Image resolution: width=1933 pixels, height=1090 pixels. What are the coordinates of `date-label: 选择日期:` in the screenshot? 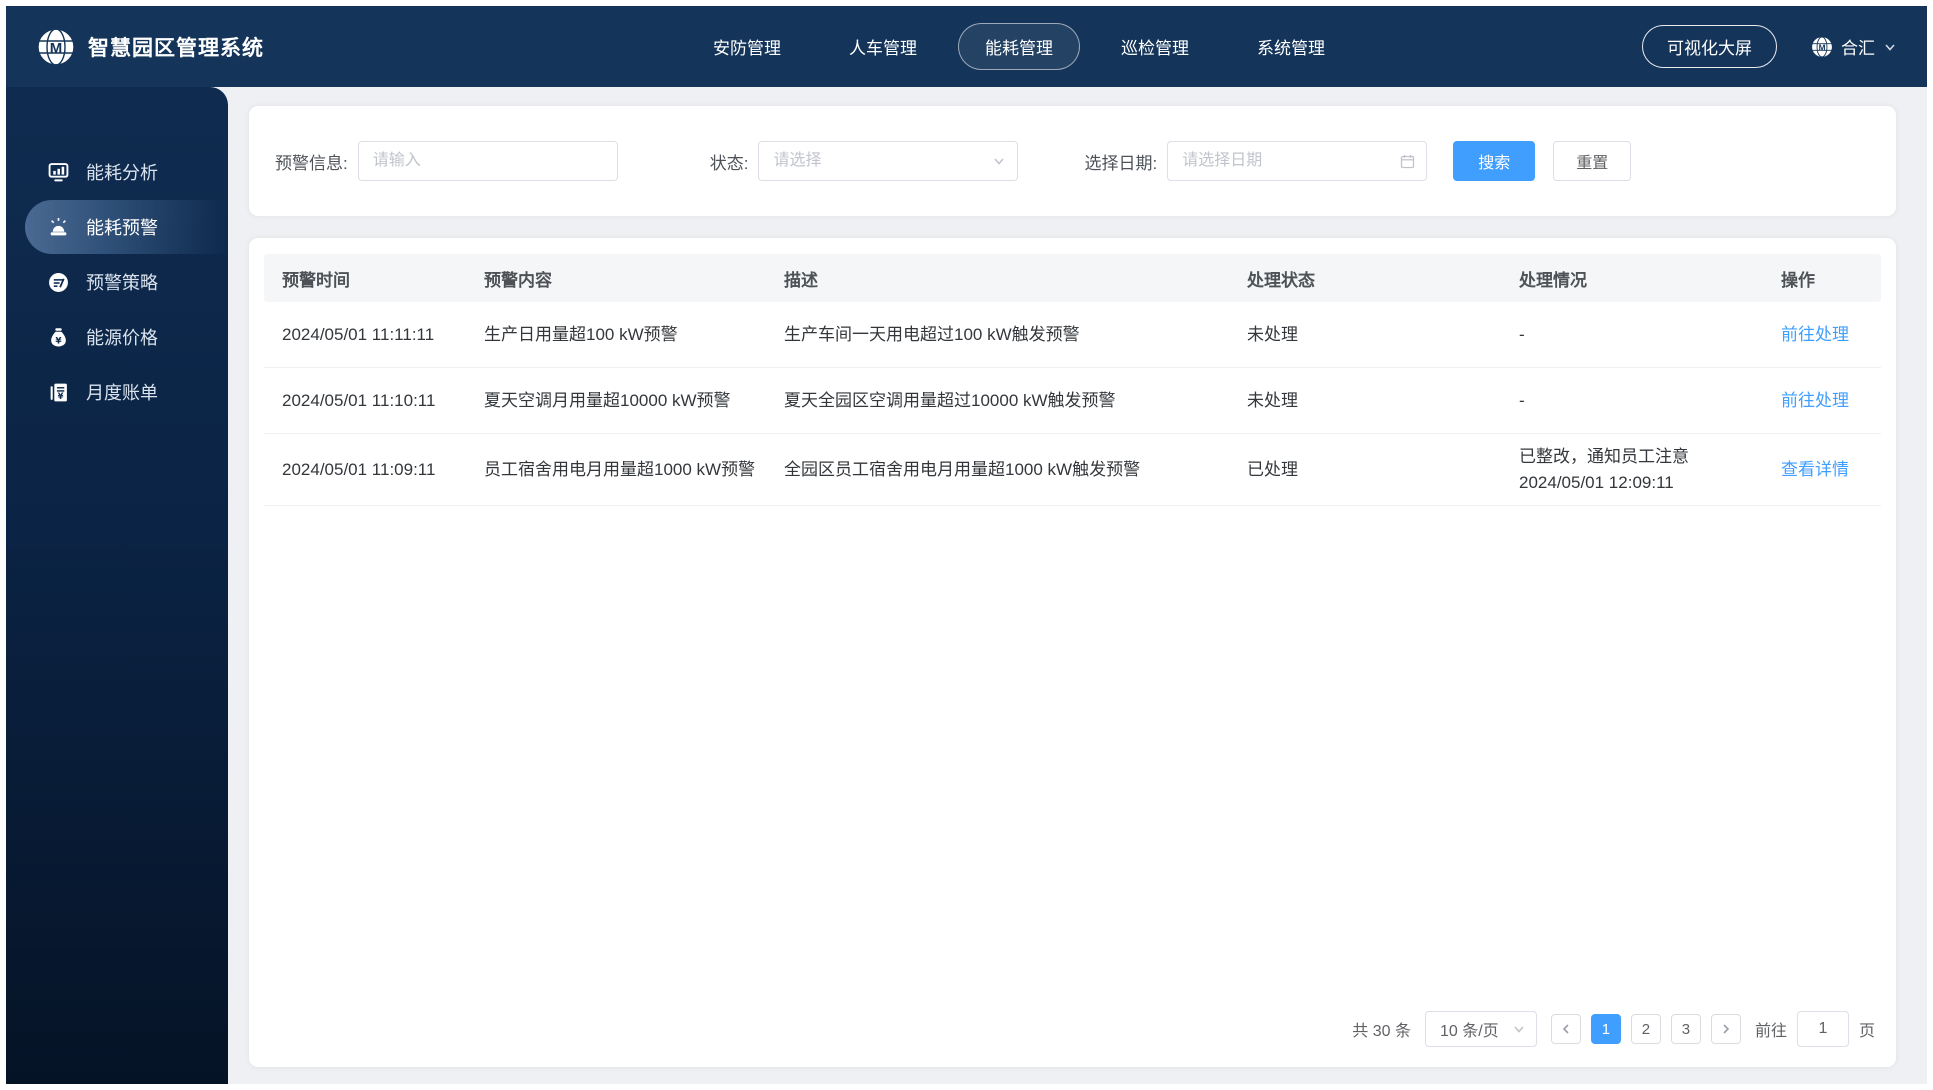 It's located at (1121, 163).